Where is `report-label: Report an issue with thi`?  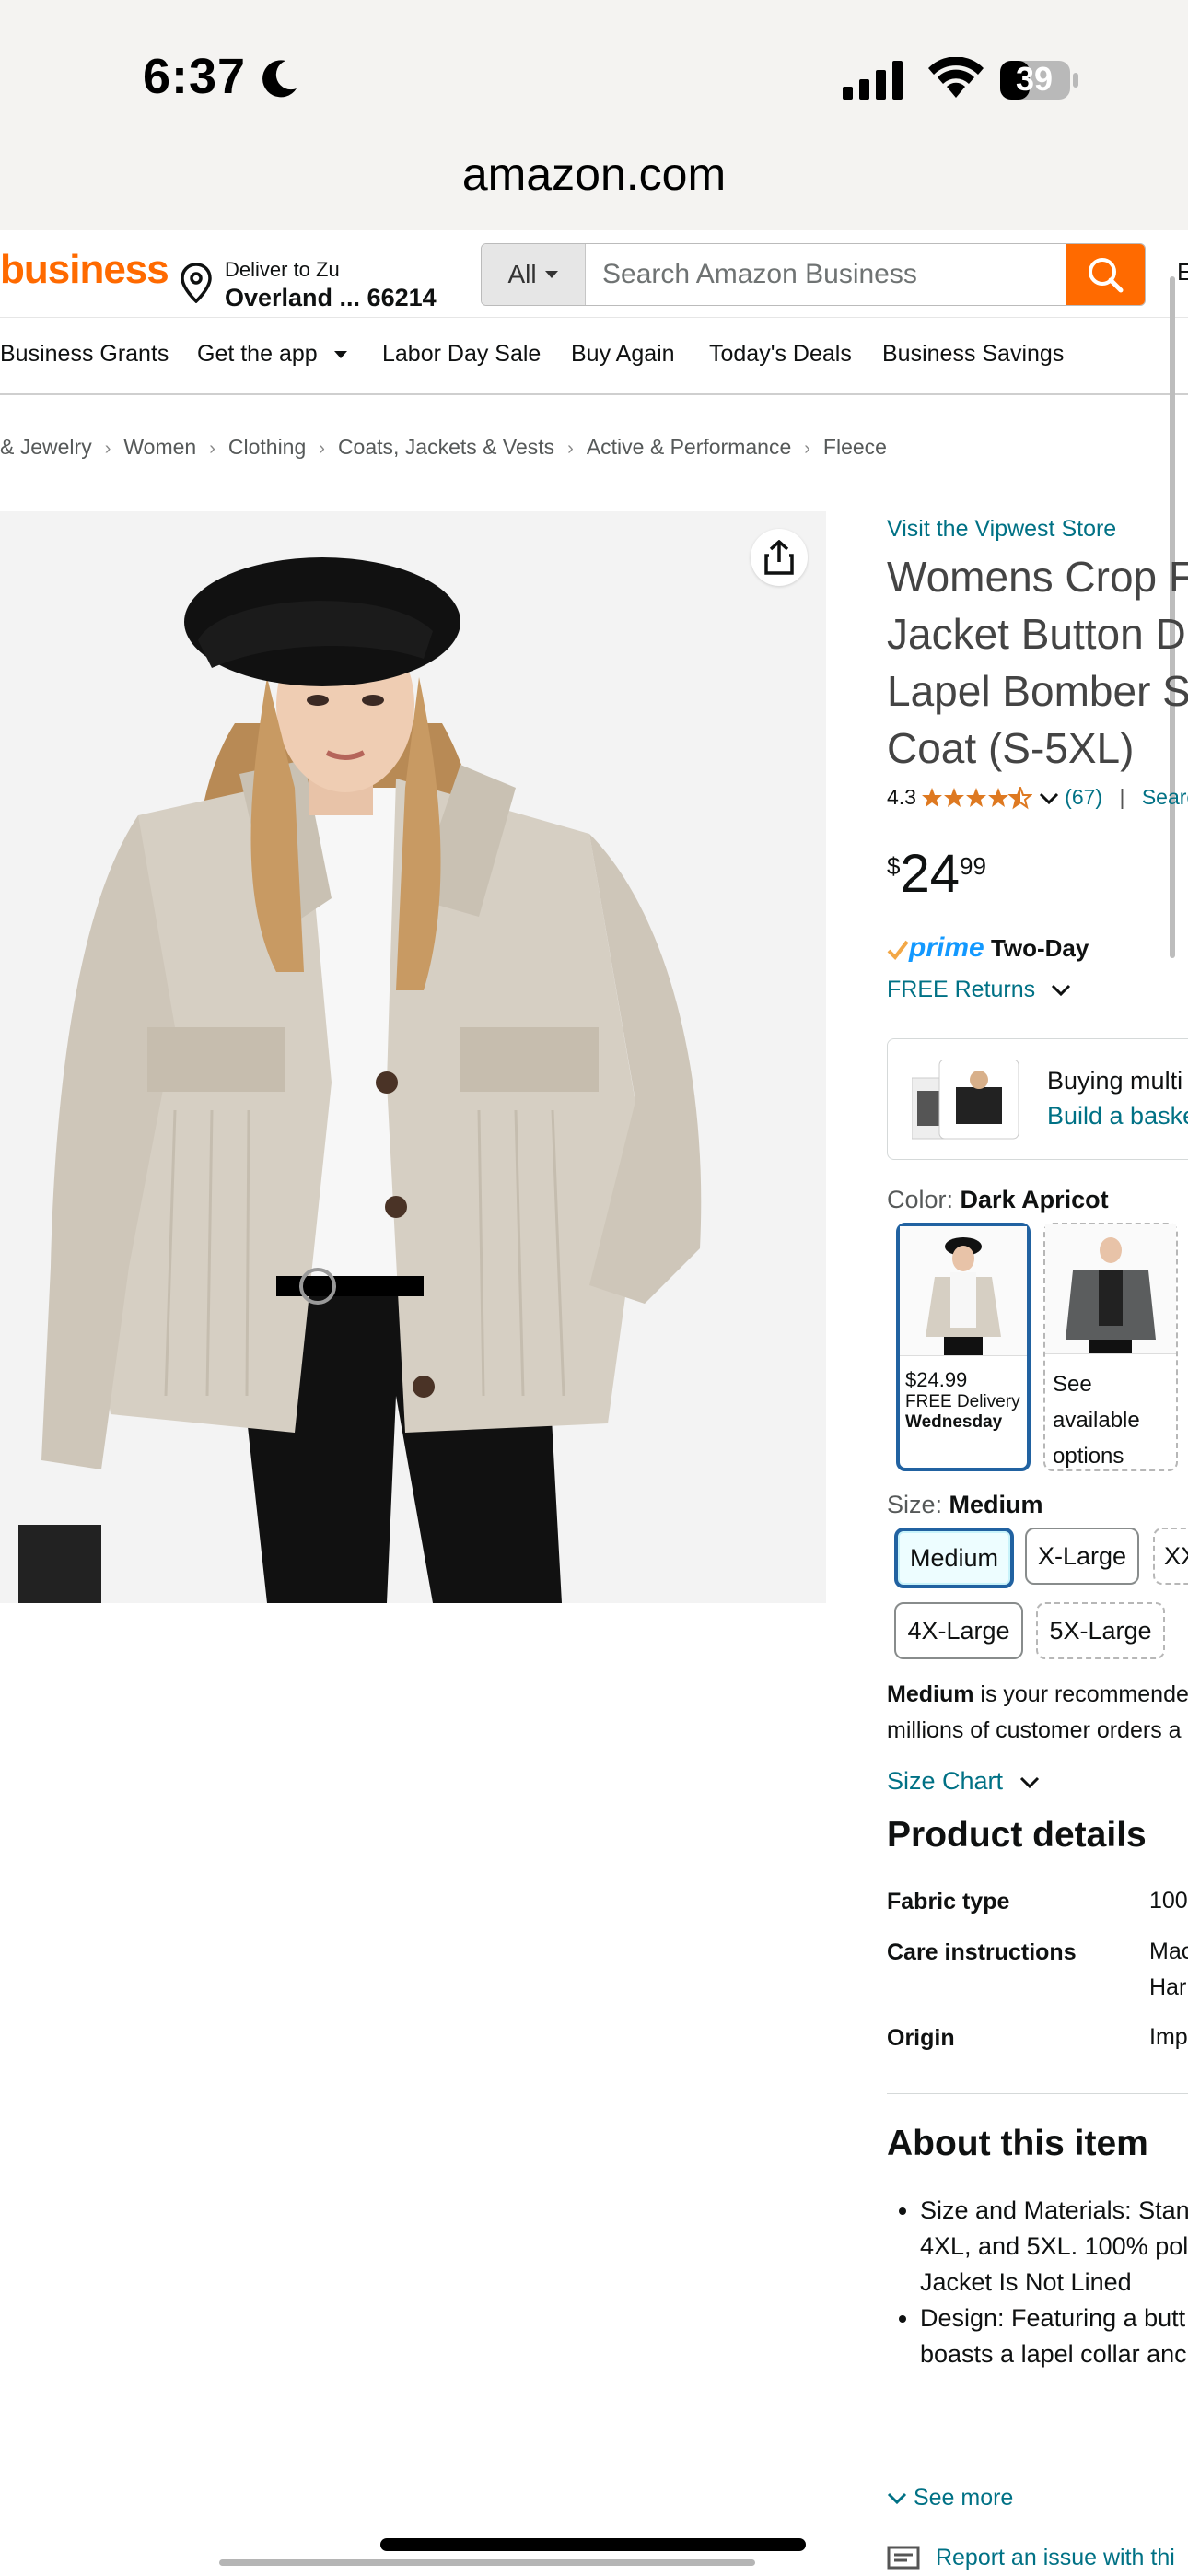 report-label: Report an issue with thi is located at coordinates (1055, 2557).